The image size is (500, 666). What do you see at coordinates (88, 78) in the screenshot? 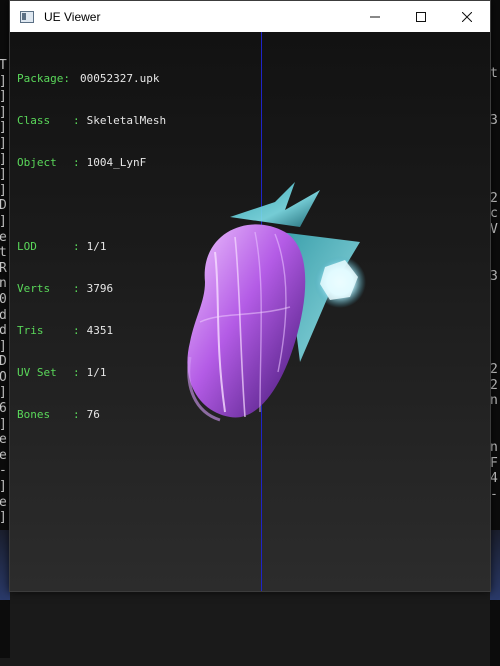
I see `info-package: Package: 00052327.upk` at bounding box center [88, 78].